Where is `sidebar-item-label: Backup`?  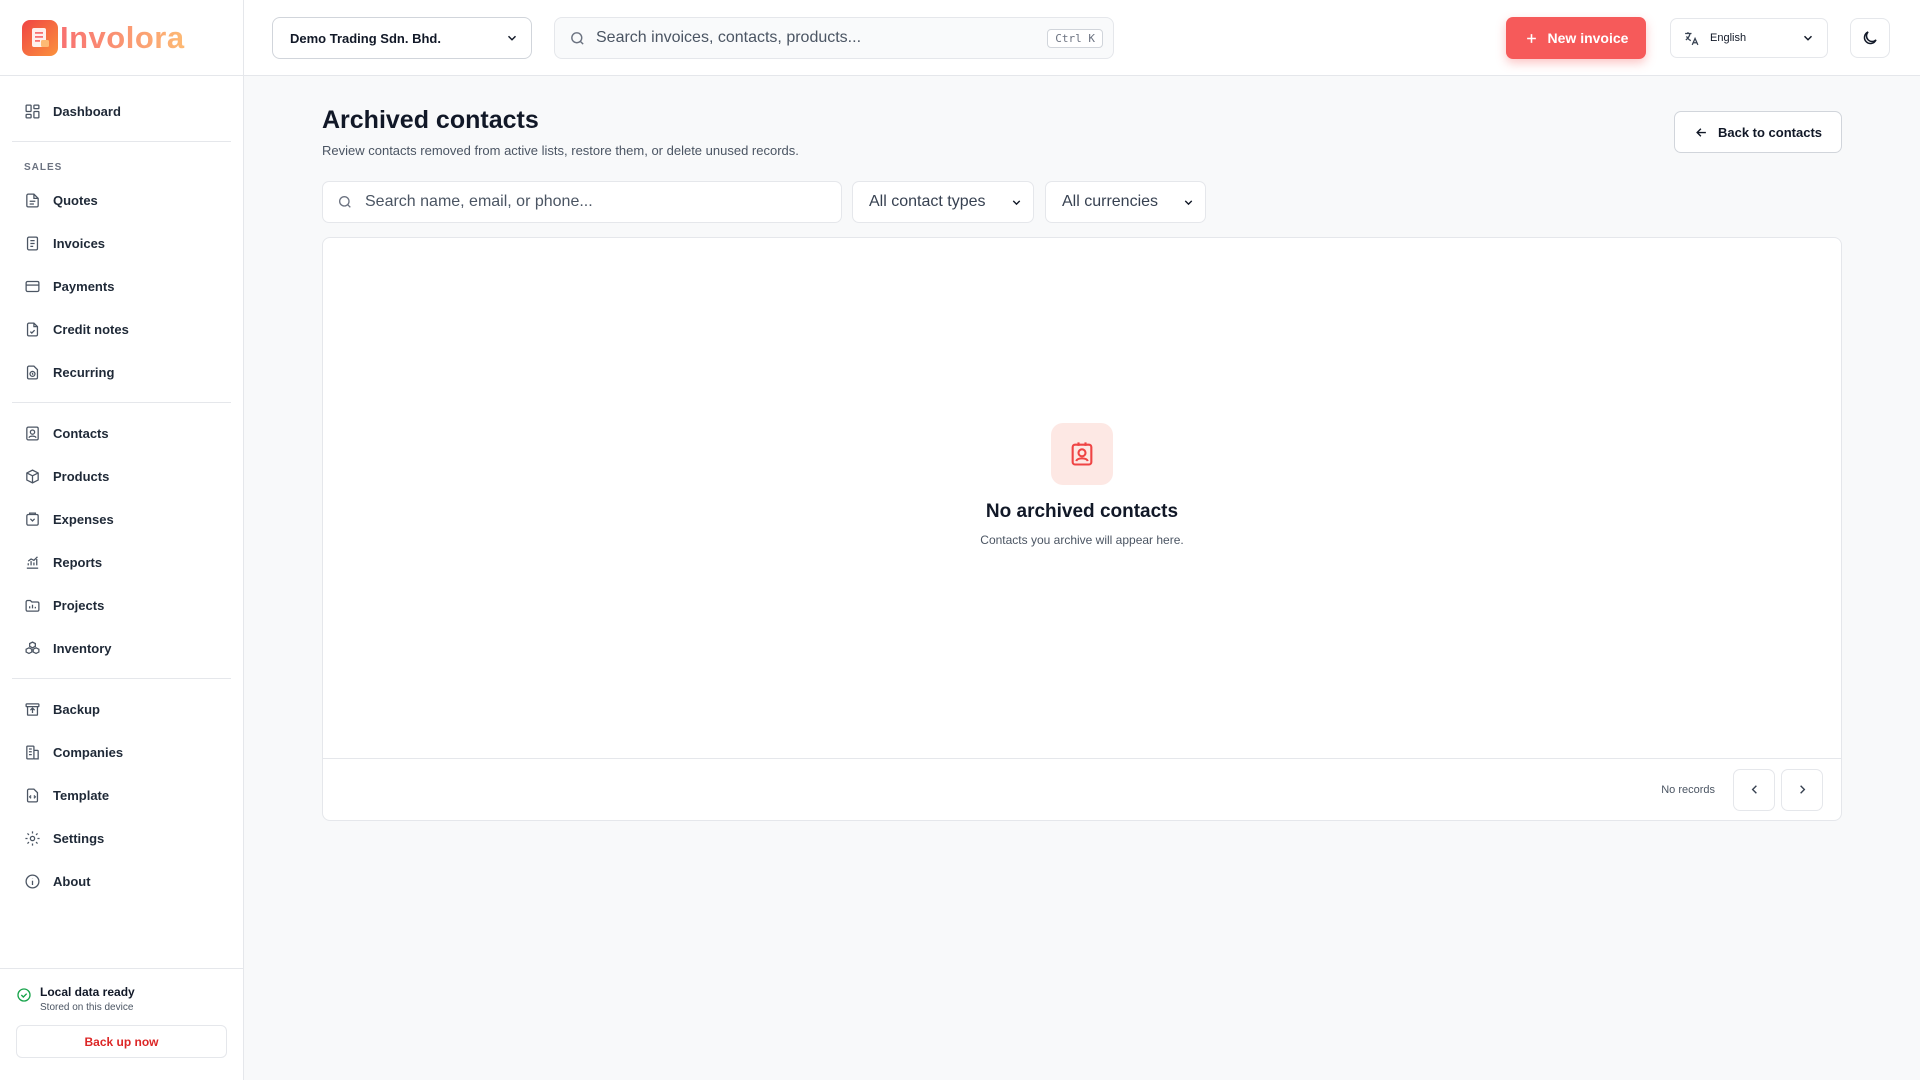 sidebar-item-label: Backup is located at coordinates (76, 709).